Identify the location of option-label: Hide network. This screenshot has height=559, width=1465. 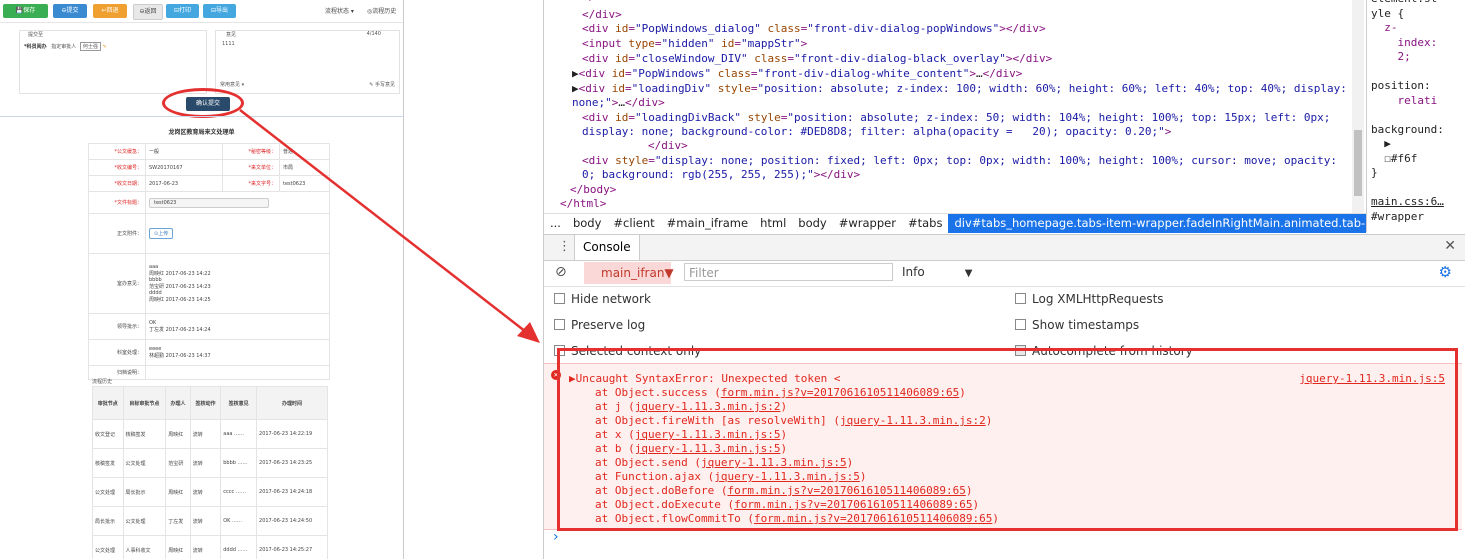
(611, 299).